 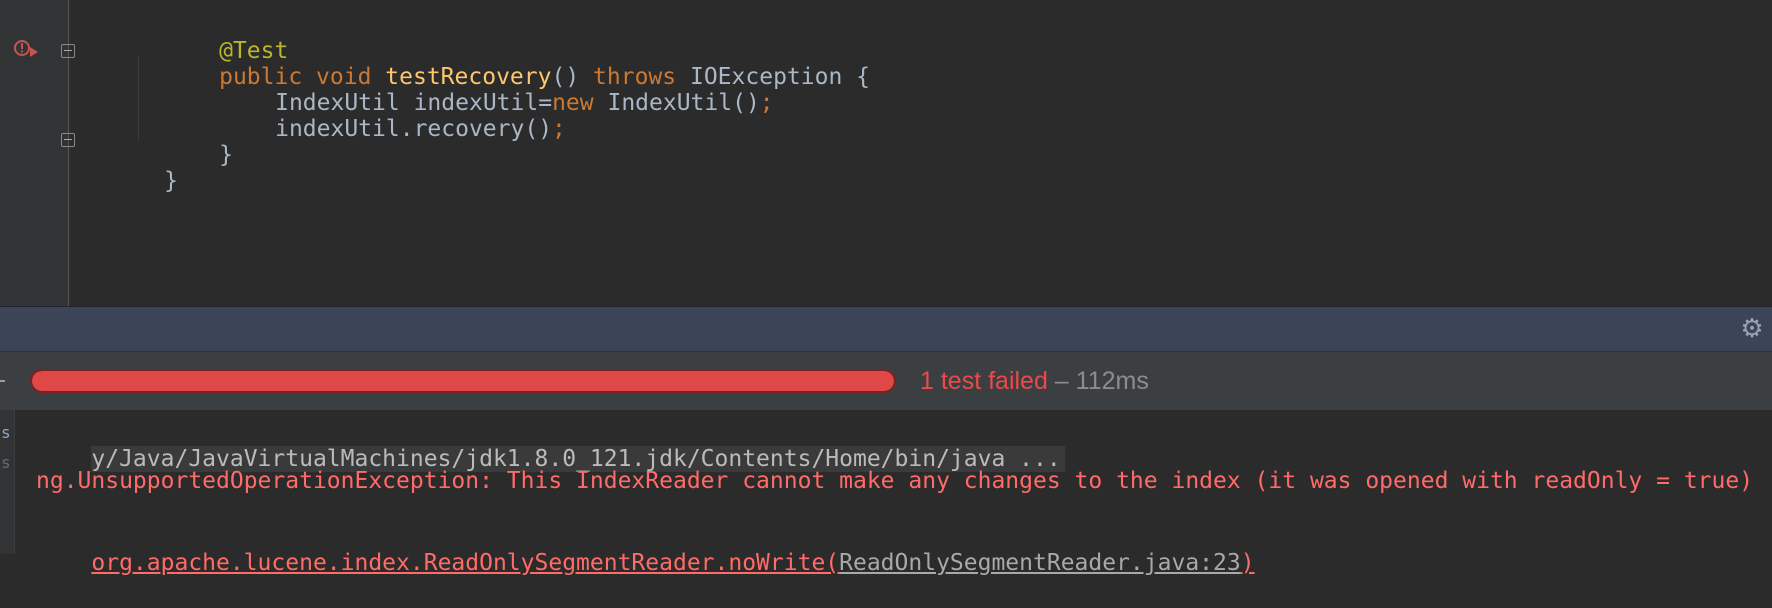 What do you see at coordinates (129, 165) in the screenshot?
I see `code-line-class-close: }` at bounding box center [129, 165].